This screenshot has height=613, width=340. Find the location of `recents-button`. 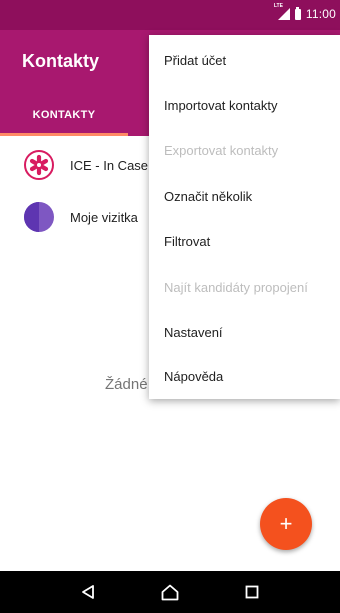

recents-button is located at coordinates (252, 592).